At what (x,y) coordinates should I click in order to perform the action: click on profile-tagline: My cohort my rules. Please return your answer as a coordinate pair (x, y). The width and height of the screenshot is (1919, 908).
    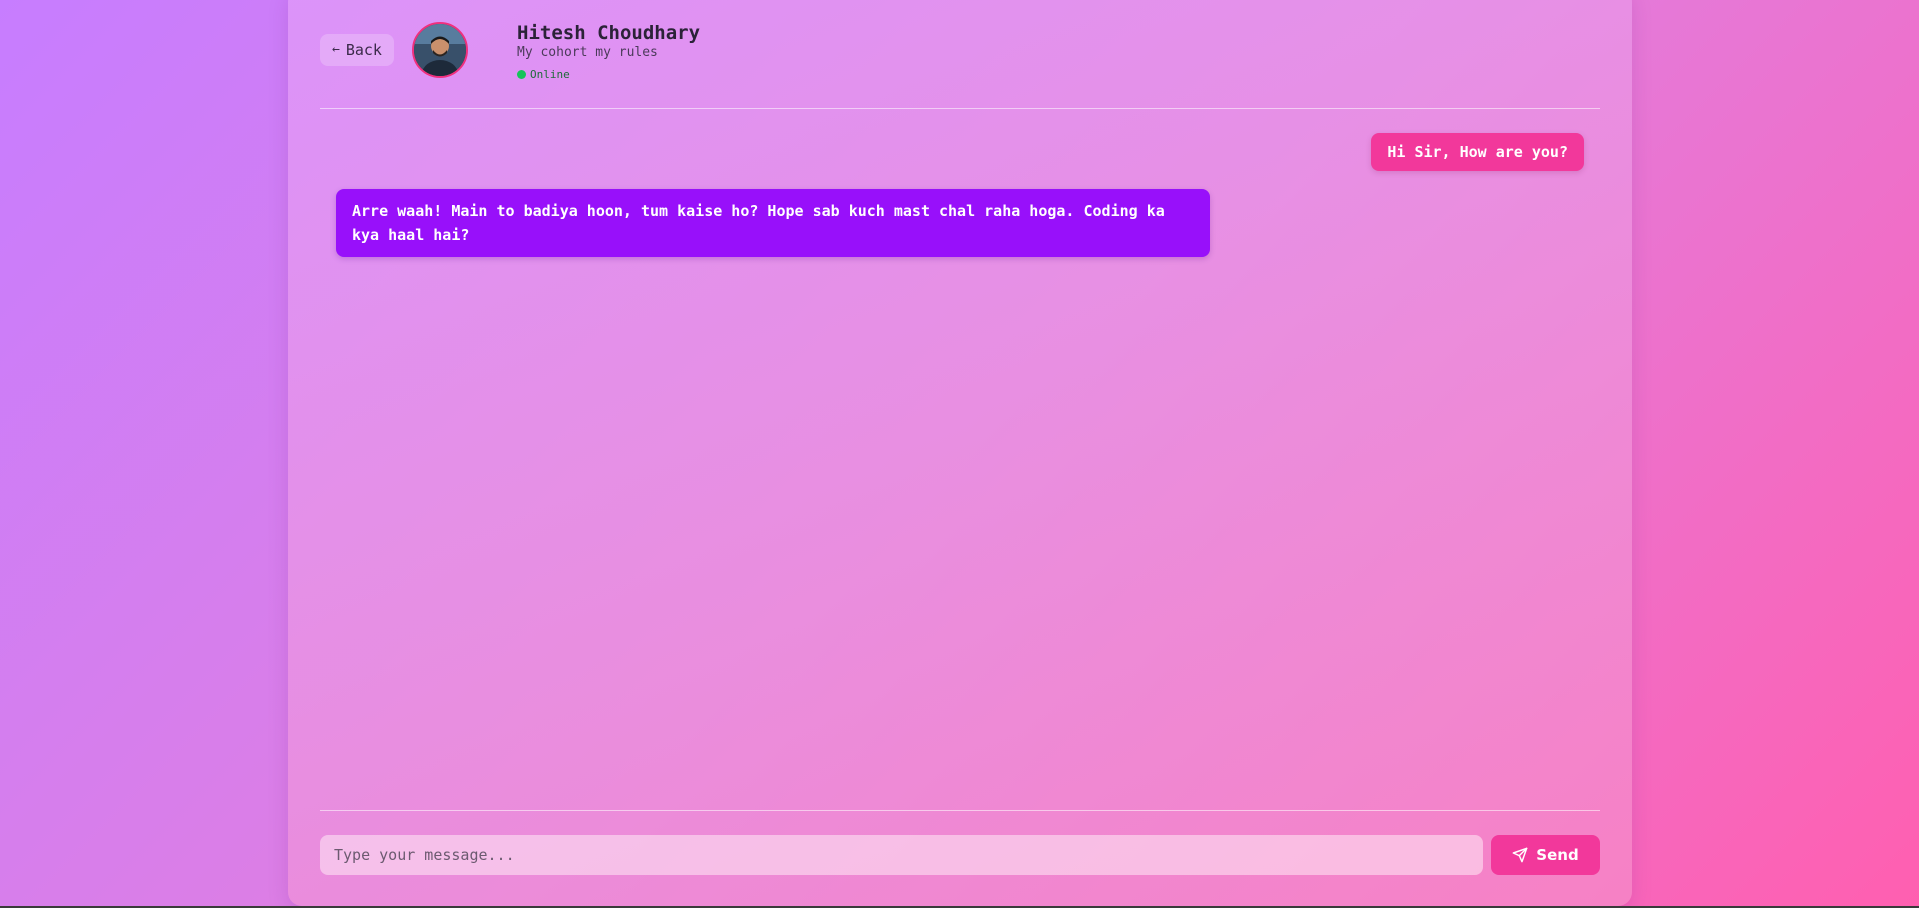
    Looking at the image, I should click on (587, 52).